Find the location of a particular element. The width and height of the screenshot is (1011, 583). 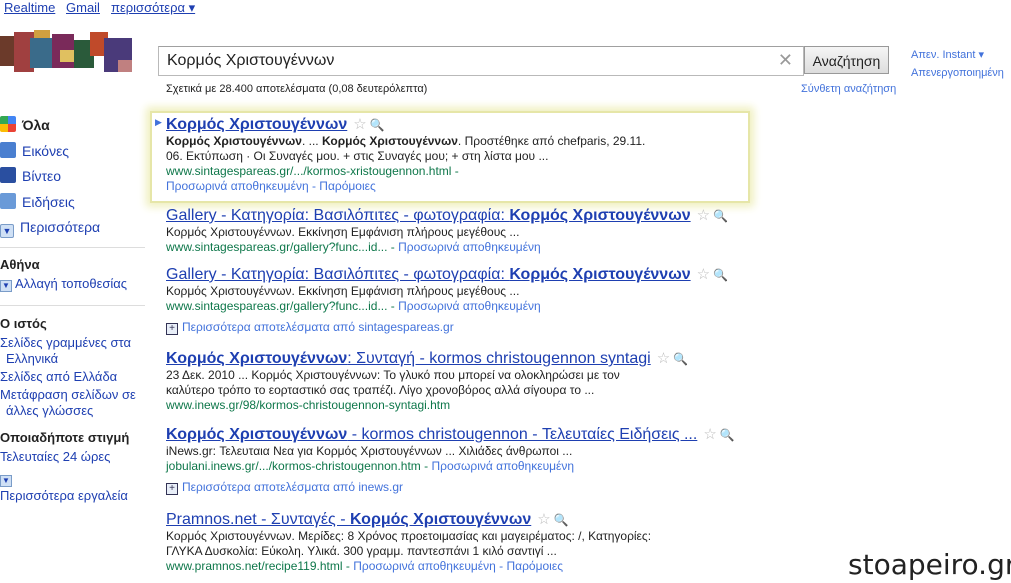

instant-settings: Απεν. Instant ▾ Απενεργοποιημένη is located at coordinates (957, 64).